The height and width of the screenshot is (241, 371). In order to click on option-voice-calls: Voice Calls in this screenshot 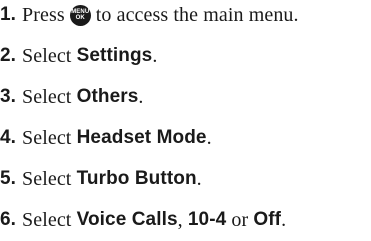, I will do `click(127, 219)`.